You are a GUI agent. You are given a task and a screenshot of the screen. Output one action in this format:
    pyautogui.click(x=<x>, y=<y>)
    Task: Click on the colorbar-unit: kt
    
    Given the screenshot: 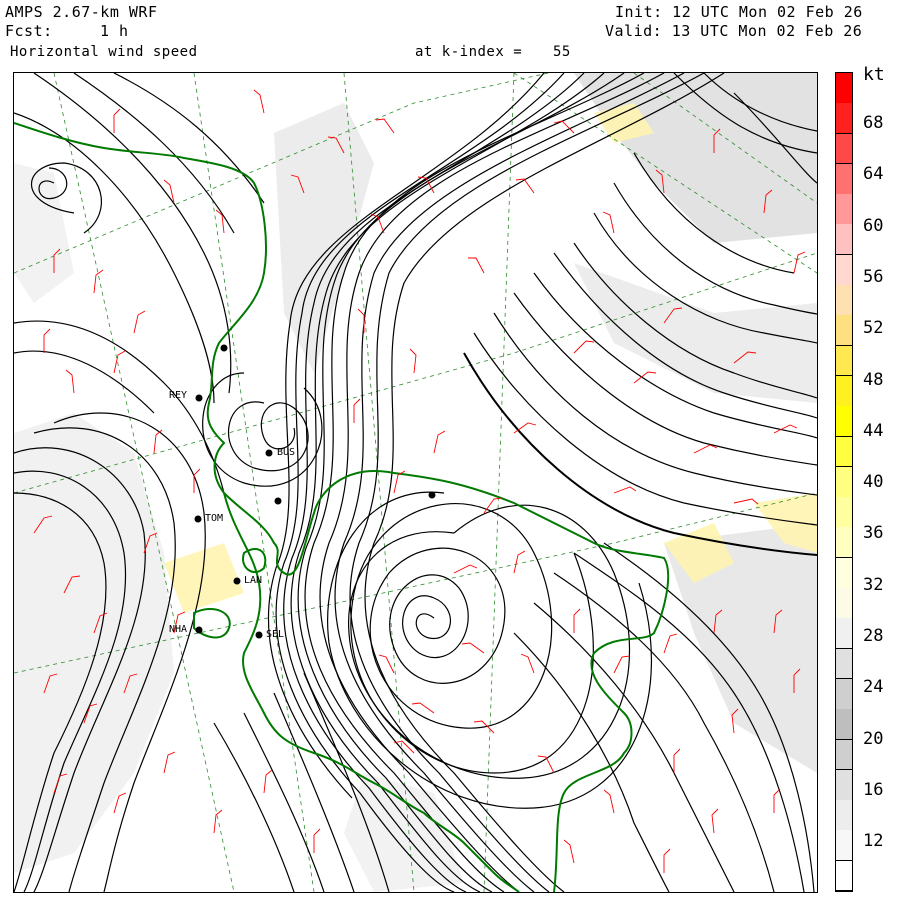 What is the action you would take?
    pyautogui.click(x=874, y=74)
    